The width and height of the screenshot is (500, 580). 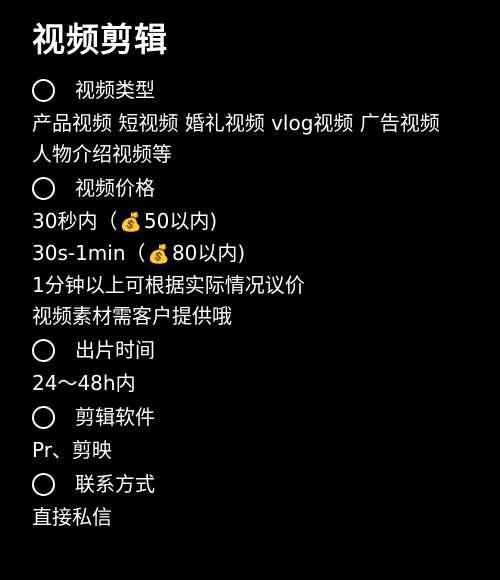 I want to click on section-editing-software: 剪辑软件, so click(x=252, y=417).